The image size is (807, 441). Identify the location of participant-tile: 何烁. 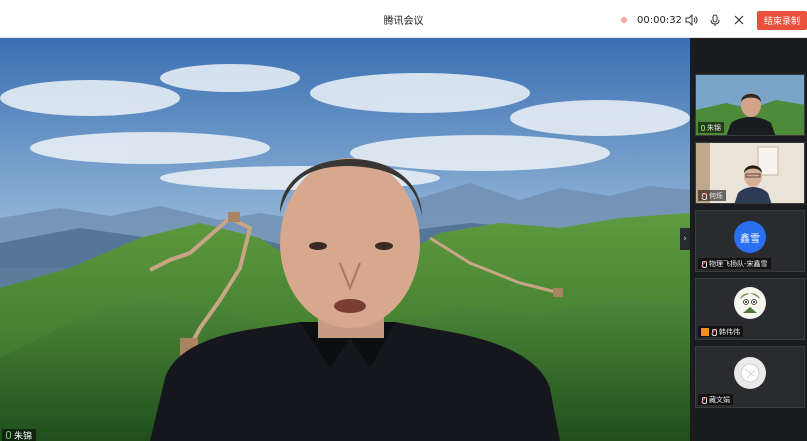
(750, 173).